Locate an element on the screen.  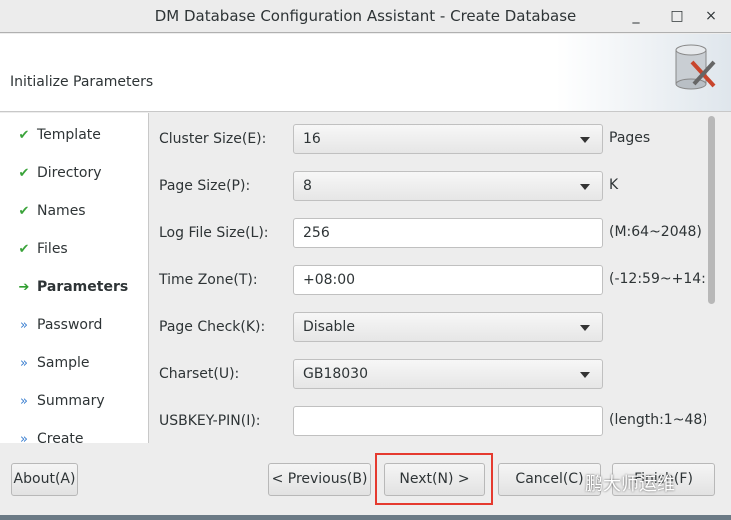
sidebar-item-label: Directory is located at coordinates (69, 173).